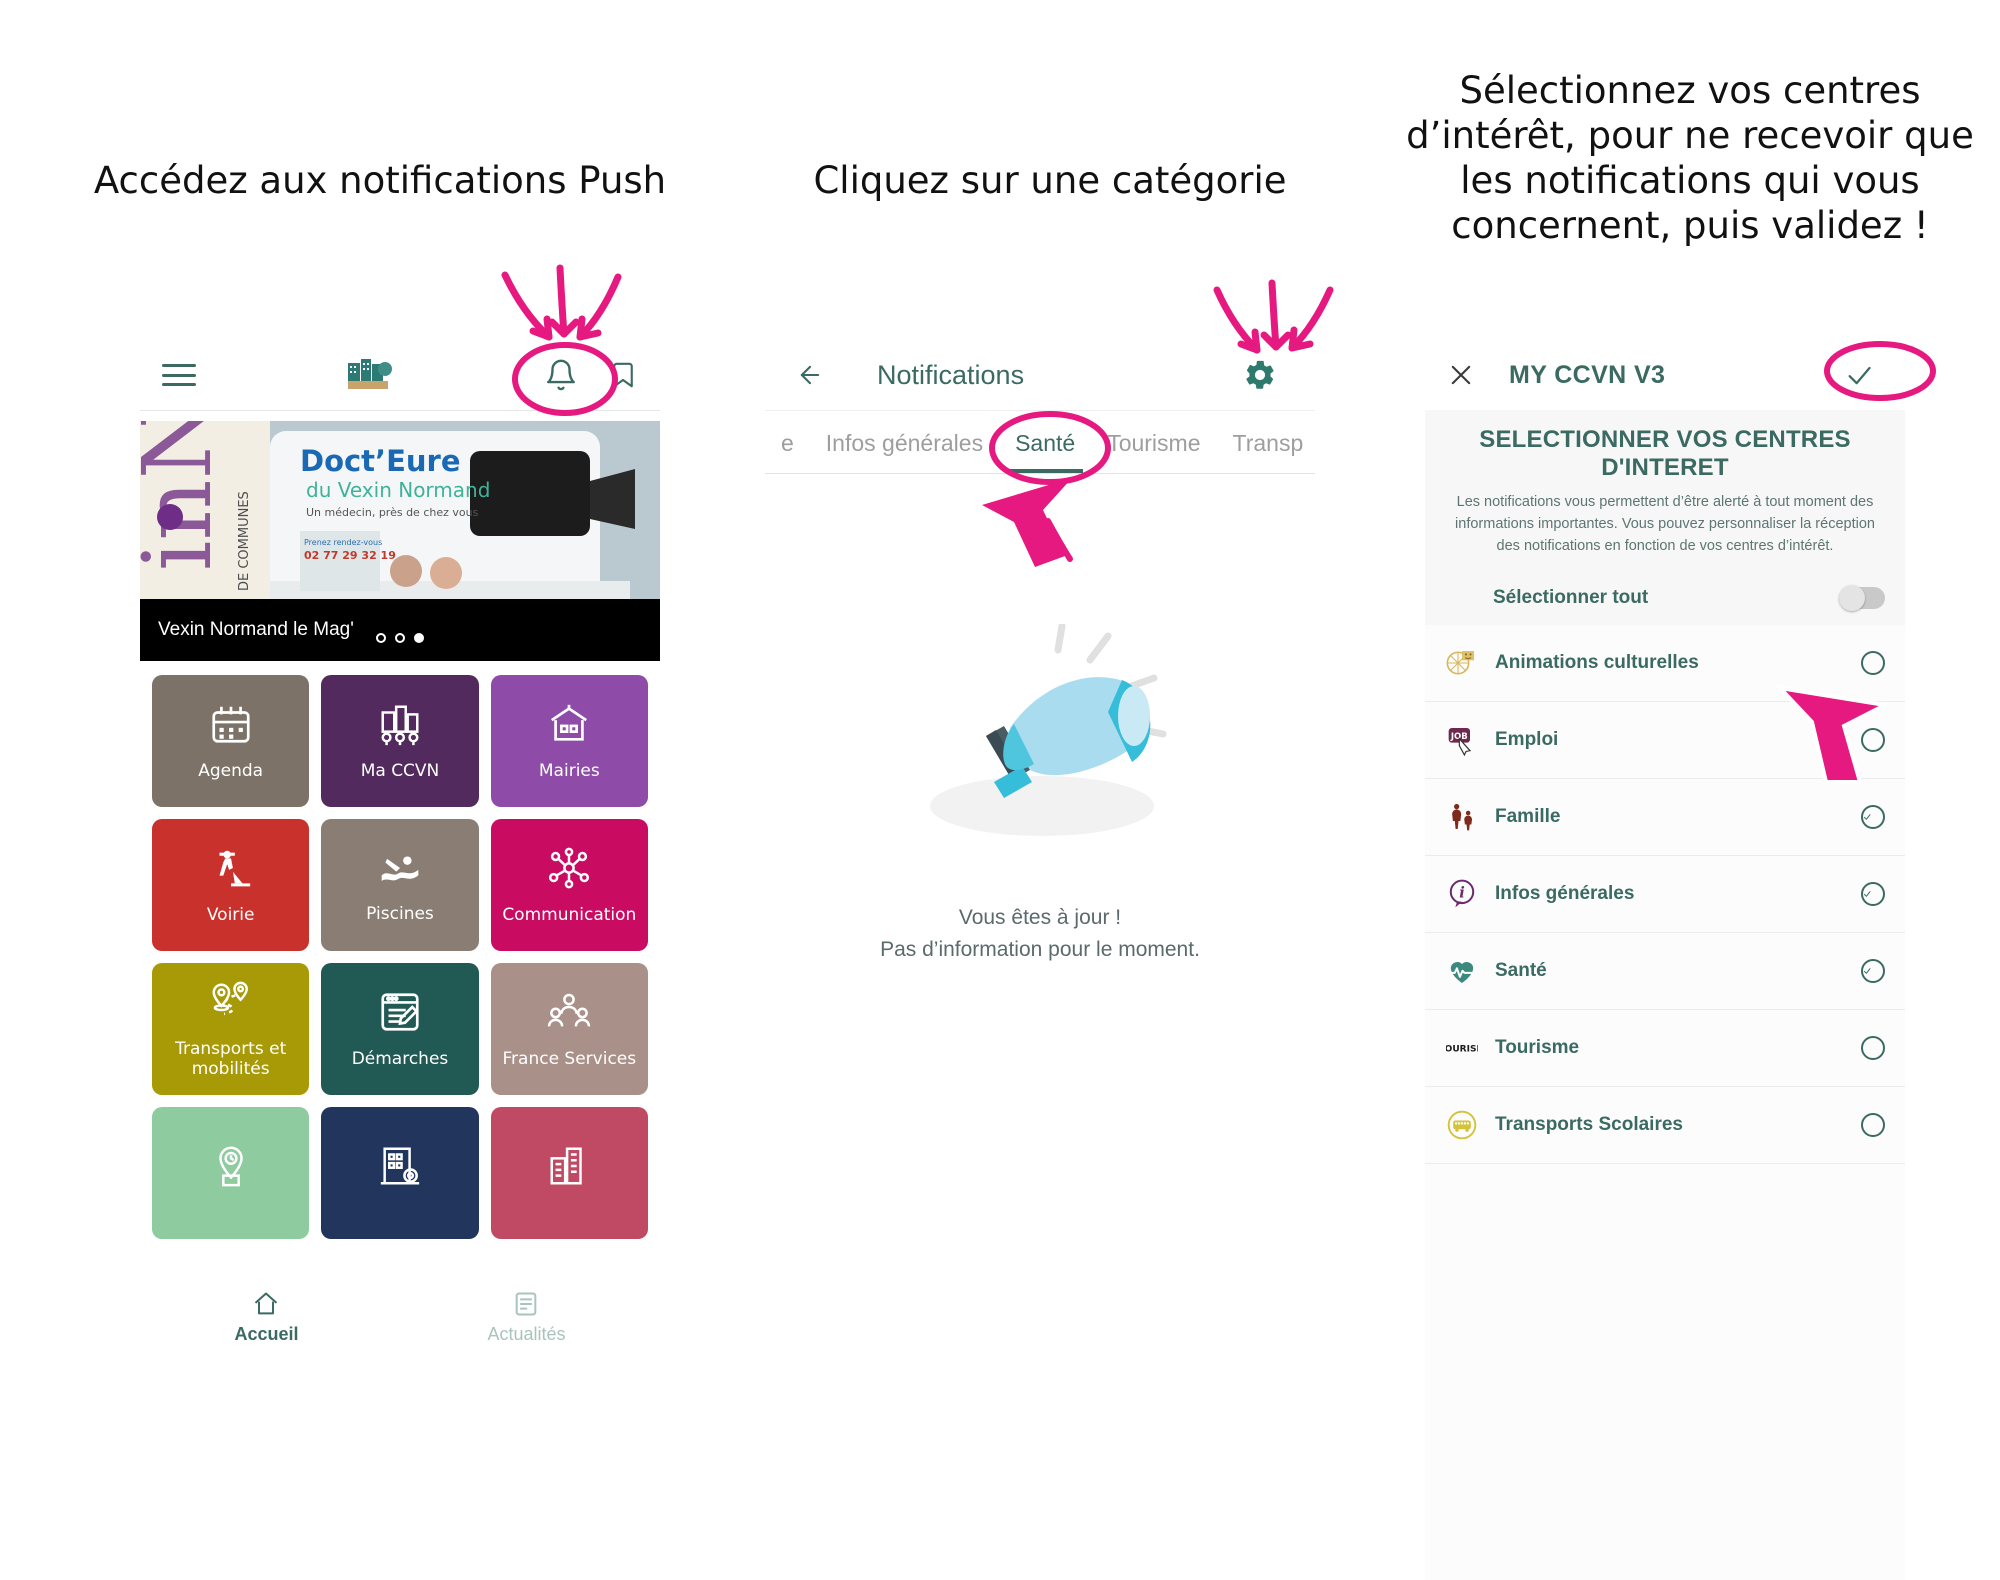 The image size is (2000, 1580). What do you see at coordinates (380, 461) in the screenshot?
I see `svg-text: Doct’Eure` at bounding box center [380, 461].